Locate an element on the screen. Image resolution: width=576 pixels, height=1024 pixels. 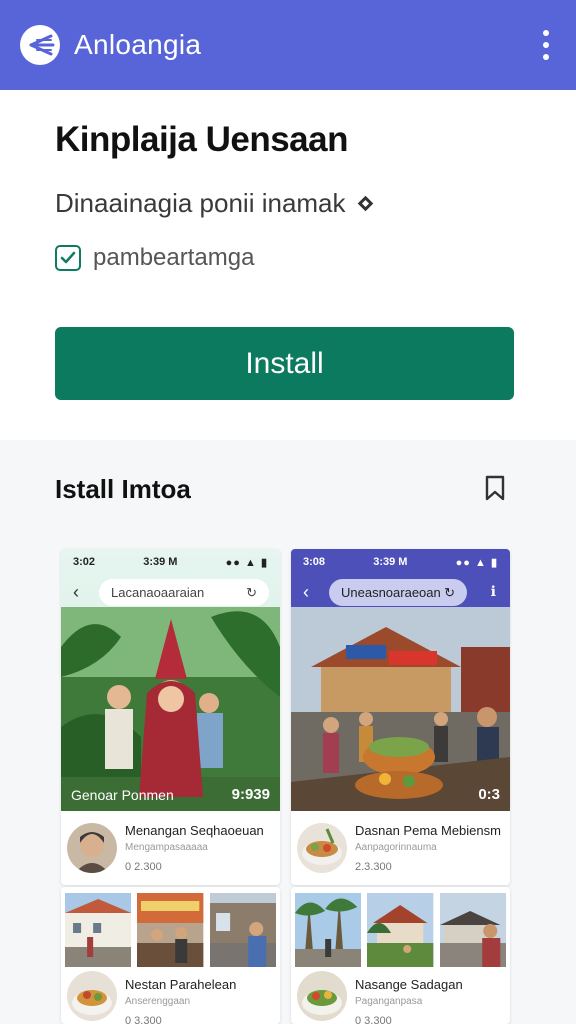
card-title: Menangan Seqhaoeuan is located at coordinates (194, 830).